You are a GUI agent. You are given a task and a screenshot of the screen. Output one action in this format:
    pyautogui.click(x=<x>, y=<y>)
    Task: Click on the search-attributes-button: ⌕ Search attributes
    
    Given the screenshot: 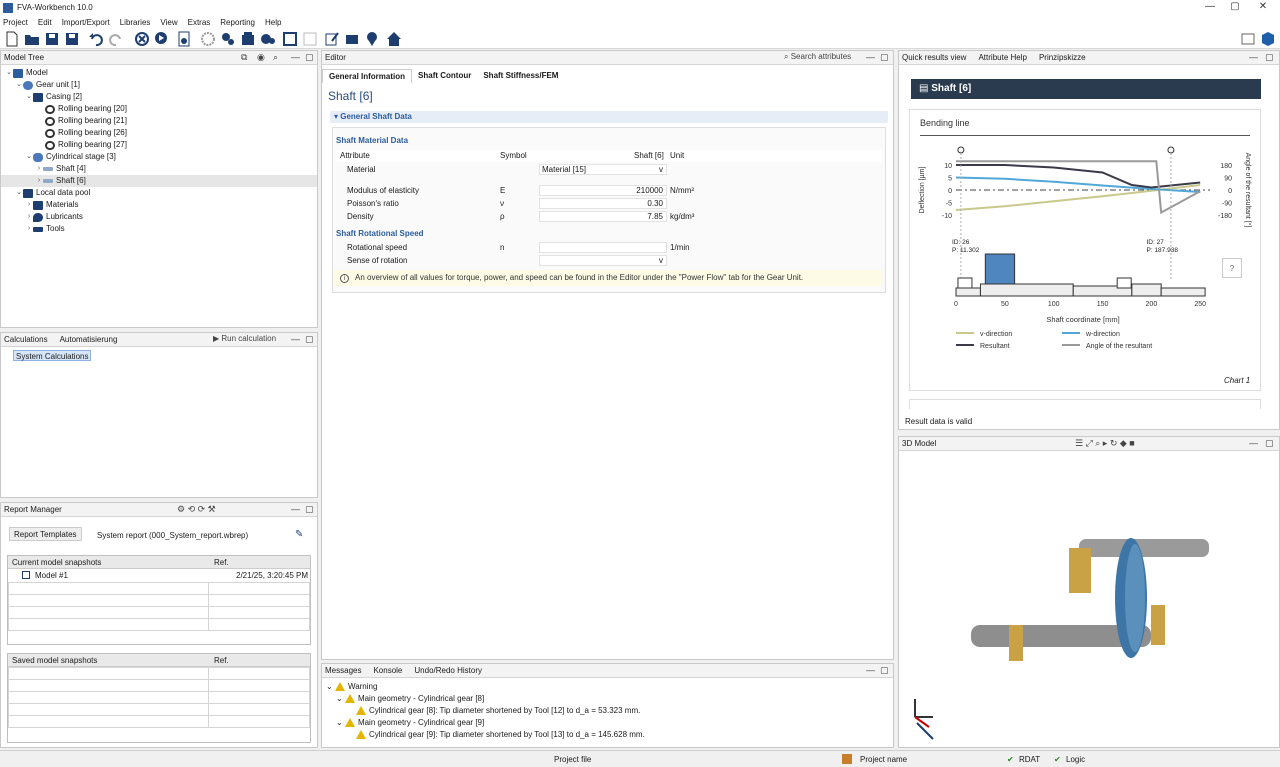 What is the action you would take?
    pyautogui.click(x=817, y=57)
    